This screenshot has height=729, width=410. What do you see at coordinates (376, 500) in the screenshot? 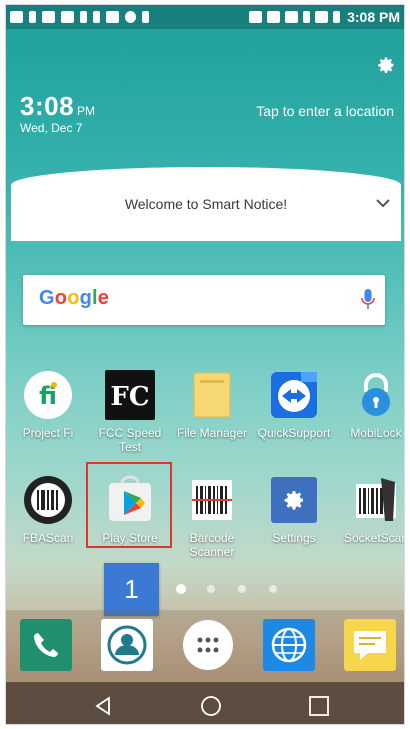
I see `socketscan-icon` at bounding box center [376, 500].